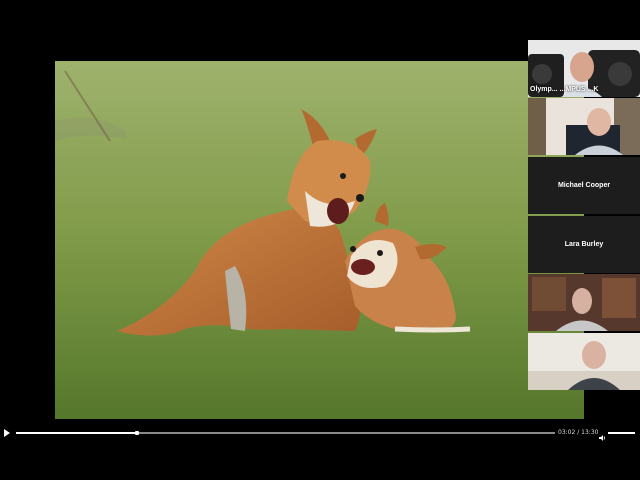 This screenshot has height=480, width=640. What do you see at coordinates (567, 432) in the screenshot?
I see `current-time: 03:02` at bounding box center [567, 432].